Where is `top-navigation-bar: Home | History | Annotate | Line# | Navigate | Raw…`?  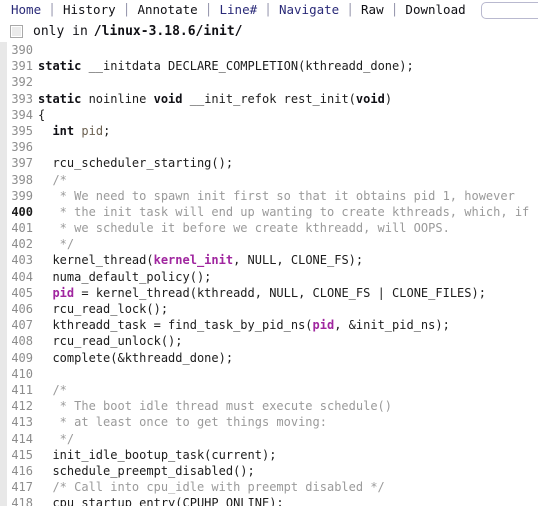
top-navigation-bar: Home | History | Annotate | Line# | Navigate | Raw… is located at coordinates (269, 10).